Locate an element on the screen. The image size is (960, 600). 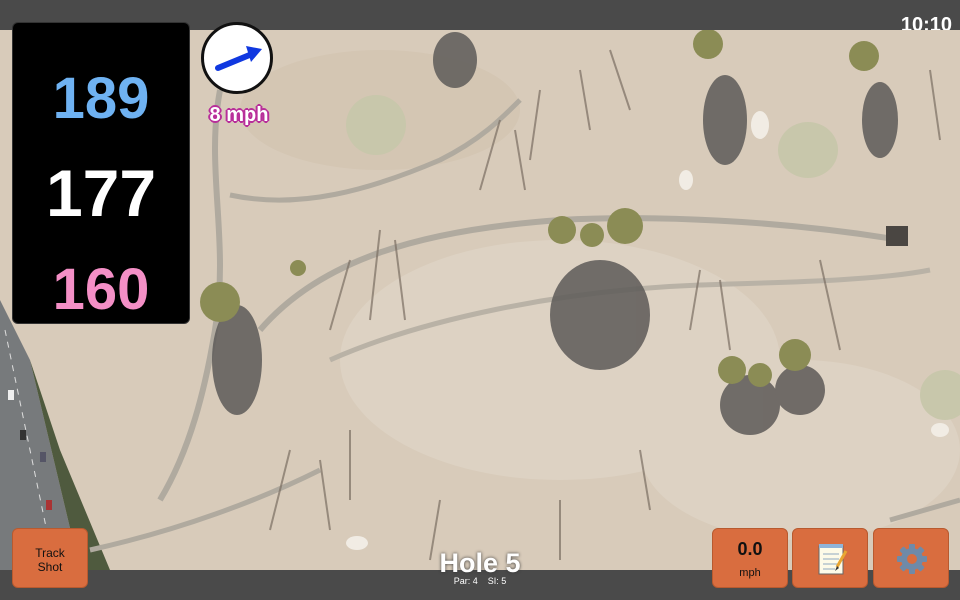
track-shot-button: Track Shot is located at coordinates (50, 558).